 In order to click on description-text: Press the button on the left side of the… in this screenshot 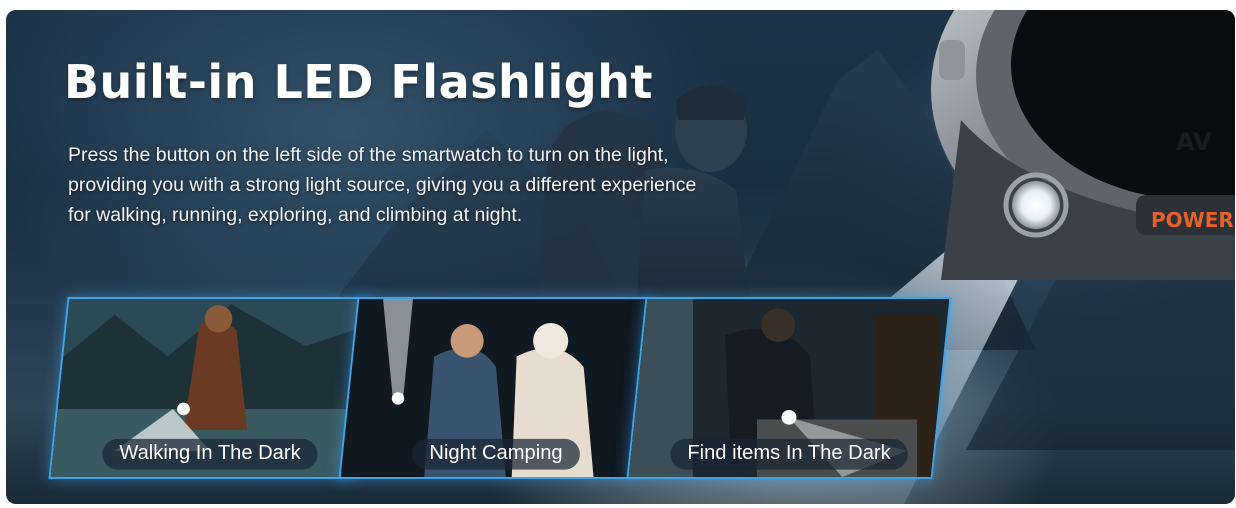, I will do `click(382, 185)`.